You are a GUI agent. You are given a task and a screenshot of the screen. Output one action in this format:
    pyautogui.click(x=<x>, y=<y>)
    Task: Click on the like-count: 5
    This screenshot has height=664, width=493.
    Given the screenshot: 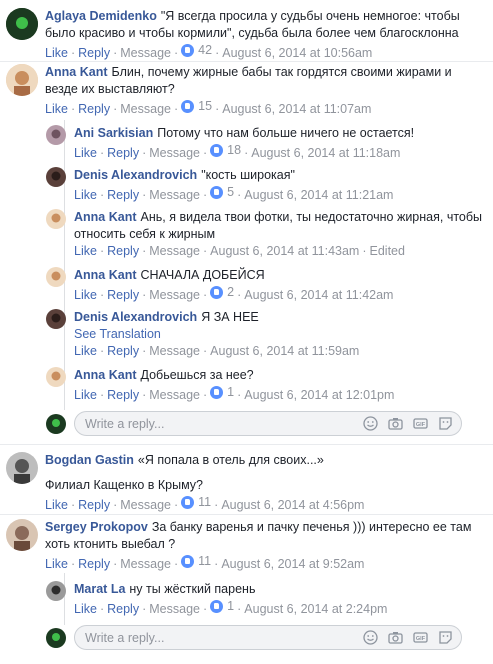 What is the action you would take?
    pyautogui.click(x=222, y=192)
    